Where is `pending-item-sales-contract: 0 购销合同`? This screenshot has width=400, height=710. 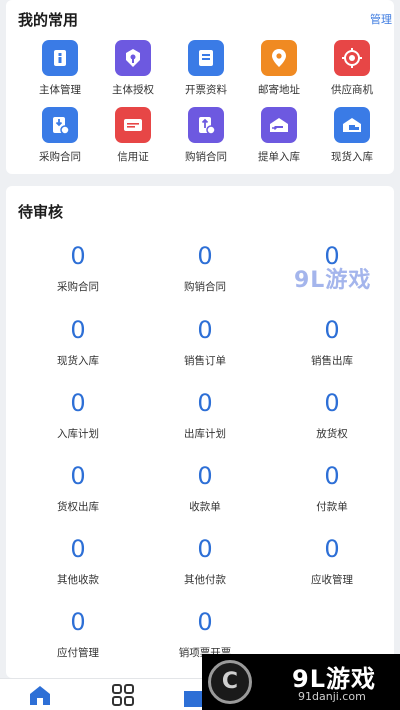 pending-item-sales-contract: 0 购销合同 is located at coordinates (205, 268).